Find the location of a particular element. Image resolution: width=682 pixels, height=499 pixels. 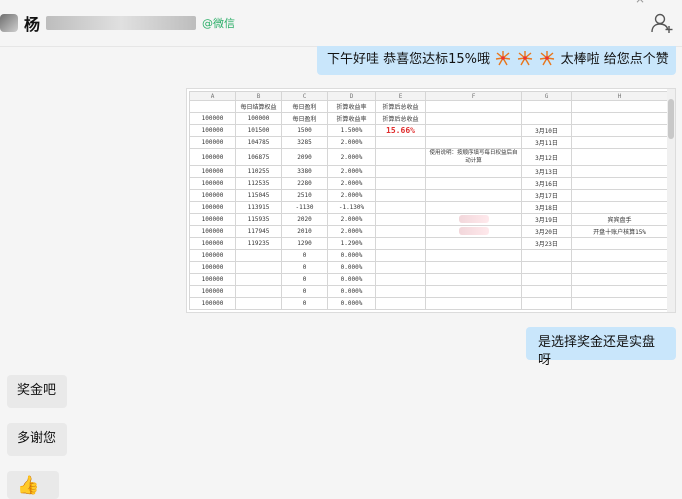

contact-name: 杨 is located at coordinates (32, 24).